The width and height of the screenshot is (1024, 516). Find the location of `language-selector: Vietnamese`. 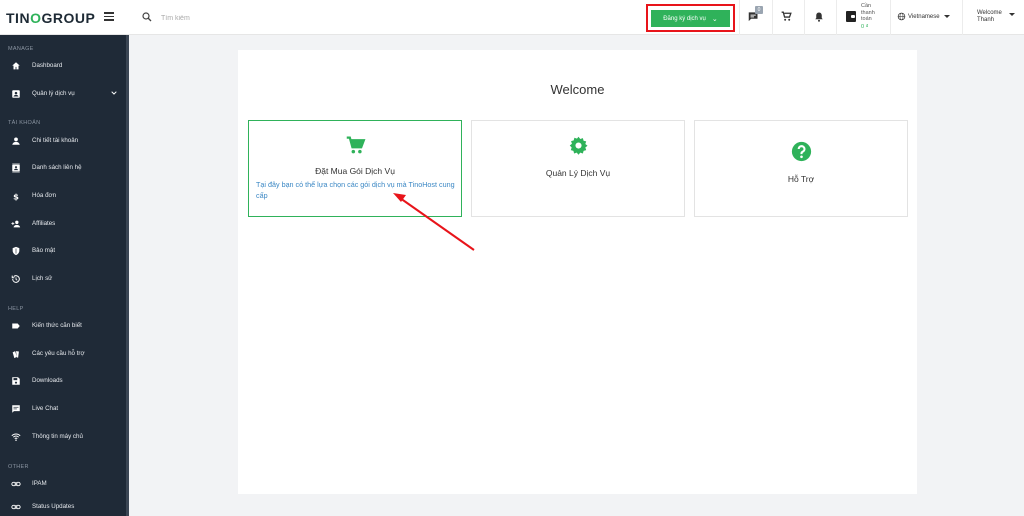

language-selector: Vietnamese is located at coordinates (923, 16).